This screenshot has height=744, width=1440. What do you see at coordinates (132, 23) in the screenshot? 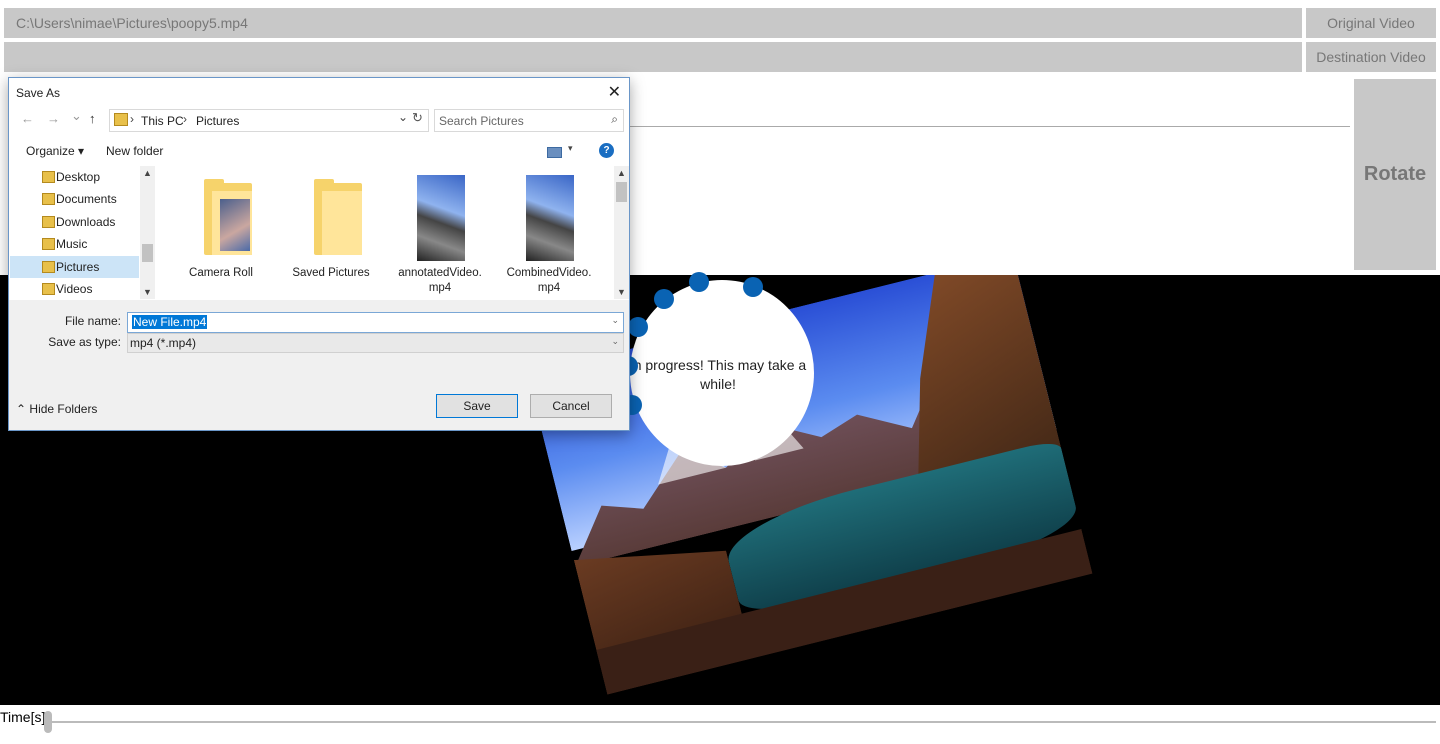
I see `source-path-text: C:\Users\nimae\Pictures\poopy5.mp4` at bounding box center [132, 23].